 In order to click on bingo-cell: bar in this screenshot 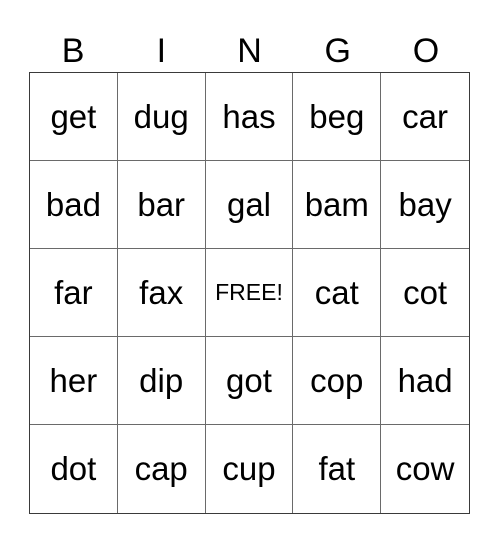, I will do `click(161, 205)`.